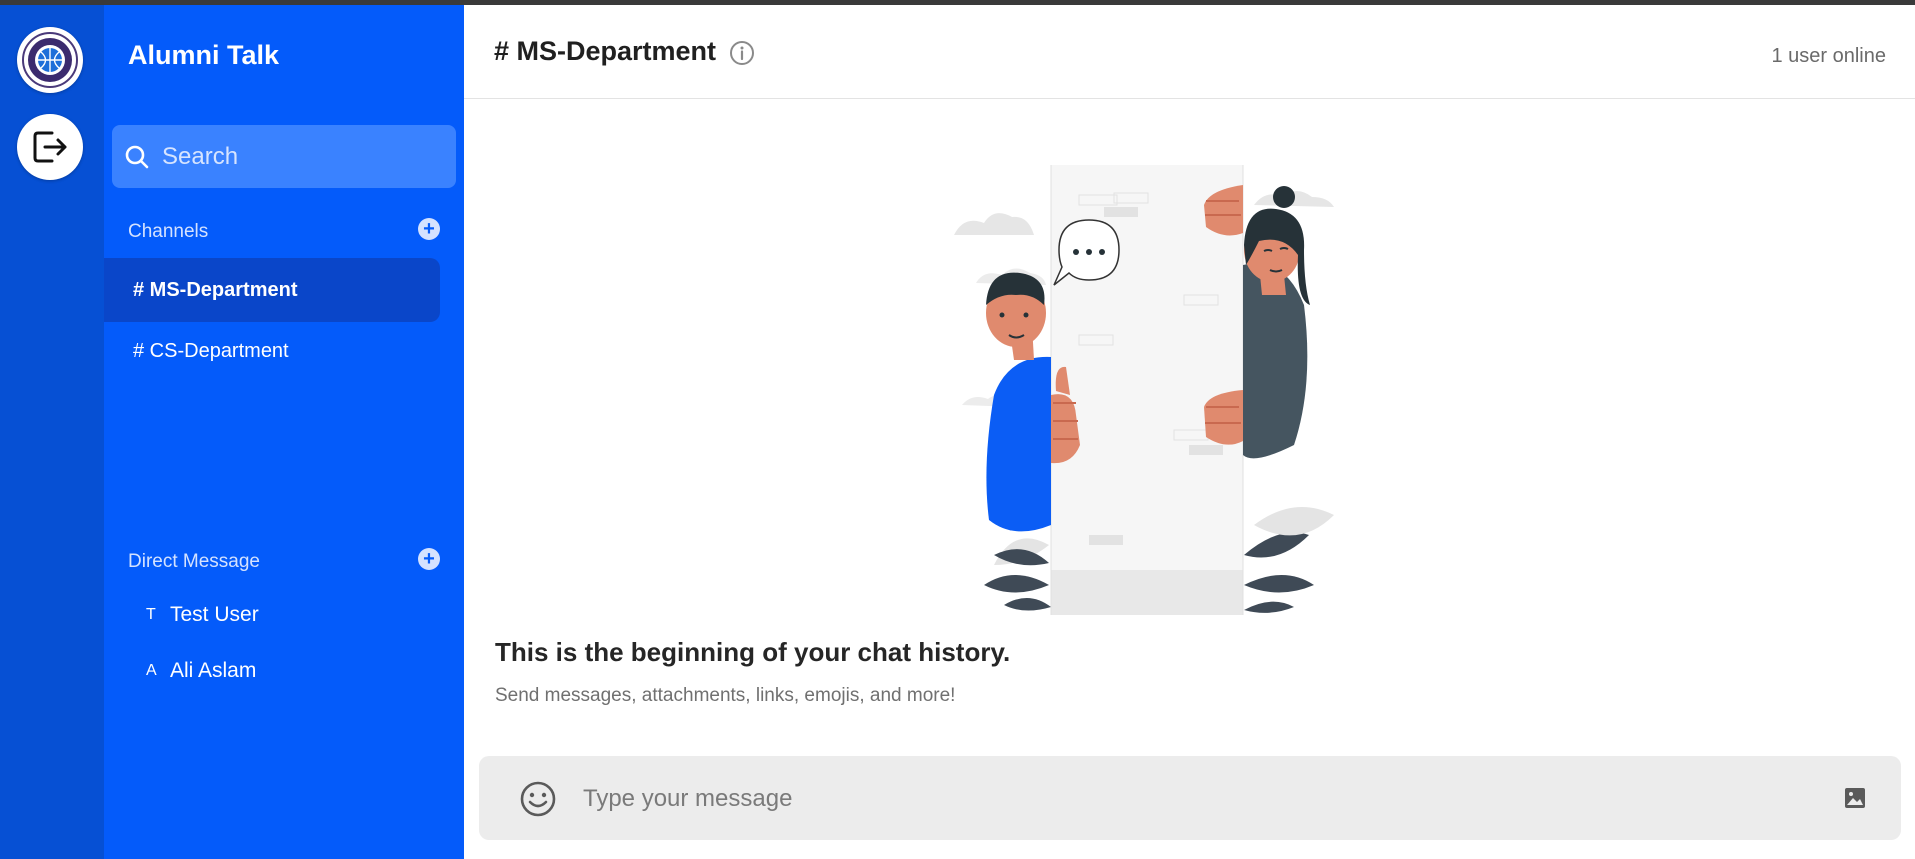 The height and width of the screenshot is (859, 1915). Describe the element at coordinates (151, 614) in the screenshot. I see `avatar: T` at that location.